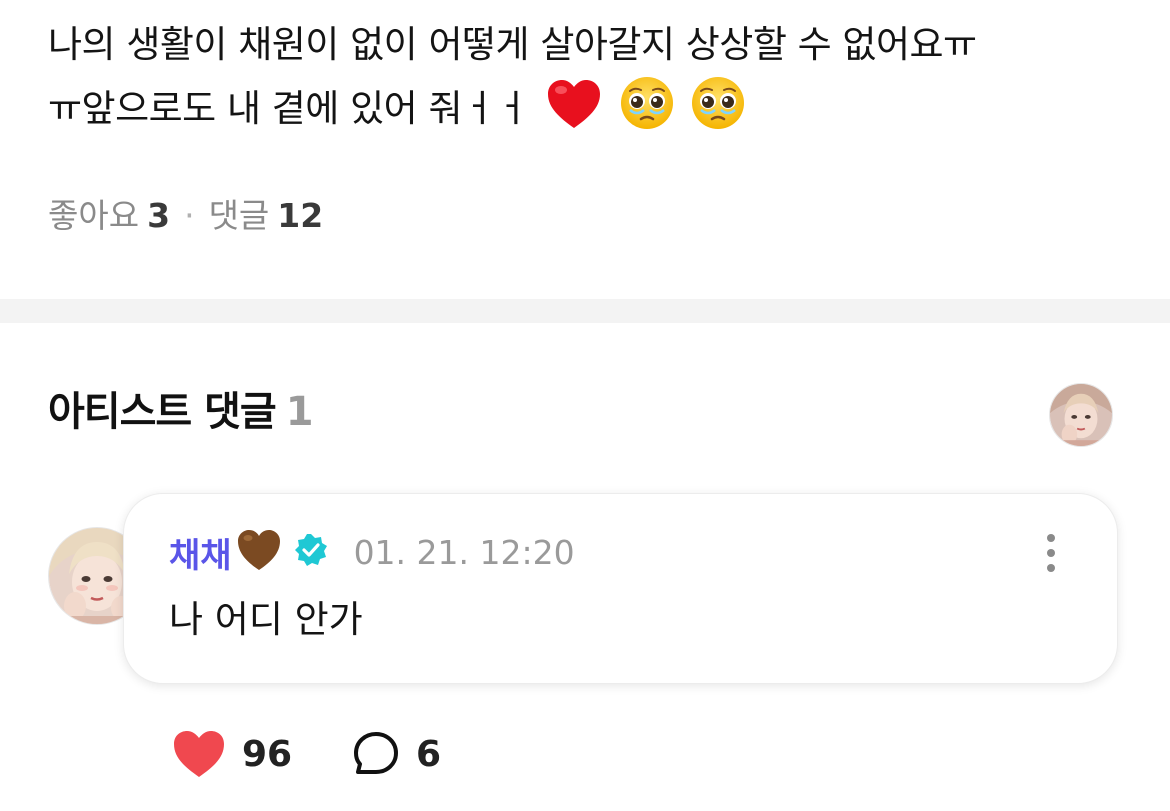 The height and width of the screenshot is (811, 1170). Describe the element at coordinates (259, 552) in the screenshot. I see `brown-heart-icon` at that location.